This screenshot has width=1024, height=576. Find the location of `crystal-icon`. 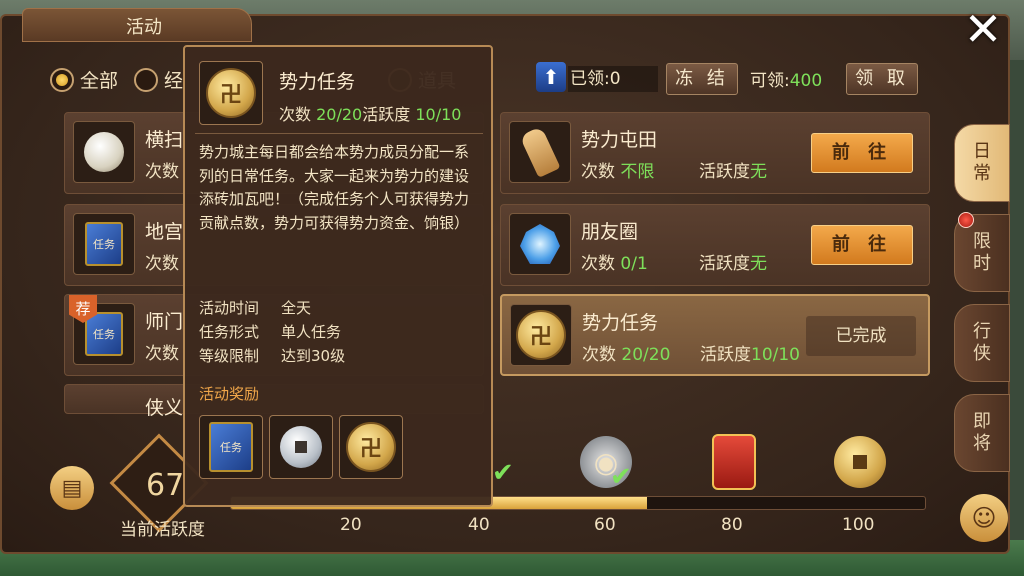

crystal-icon is located at coordinates (540, 244).